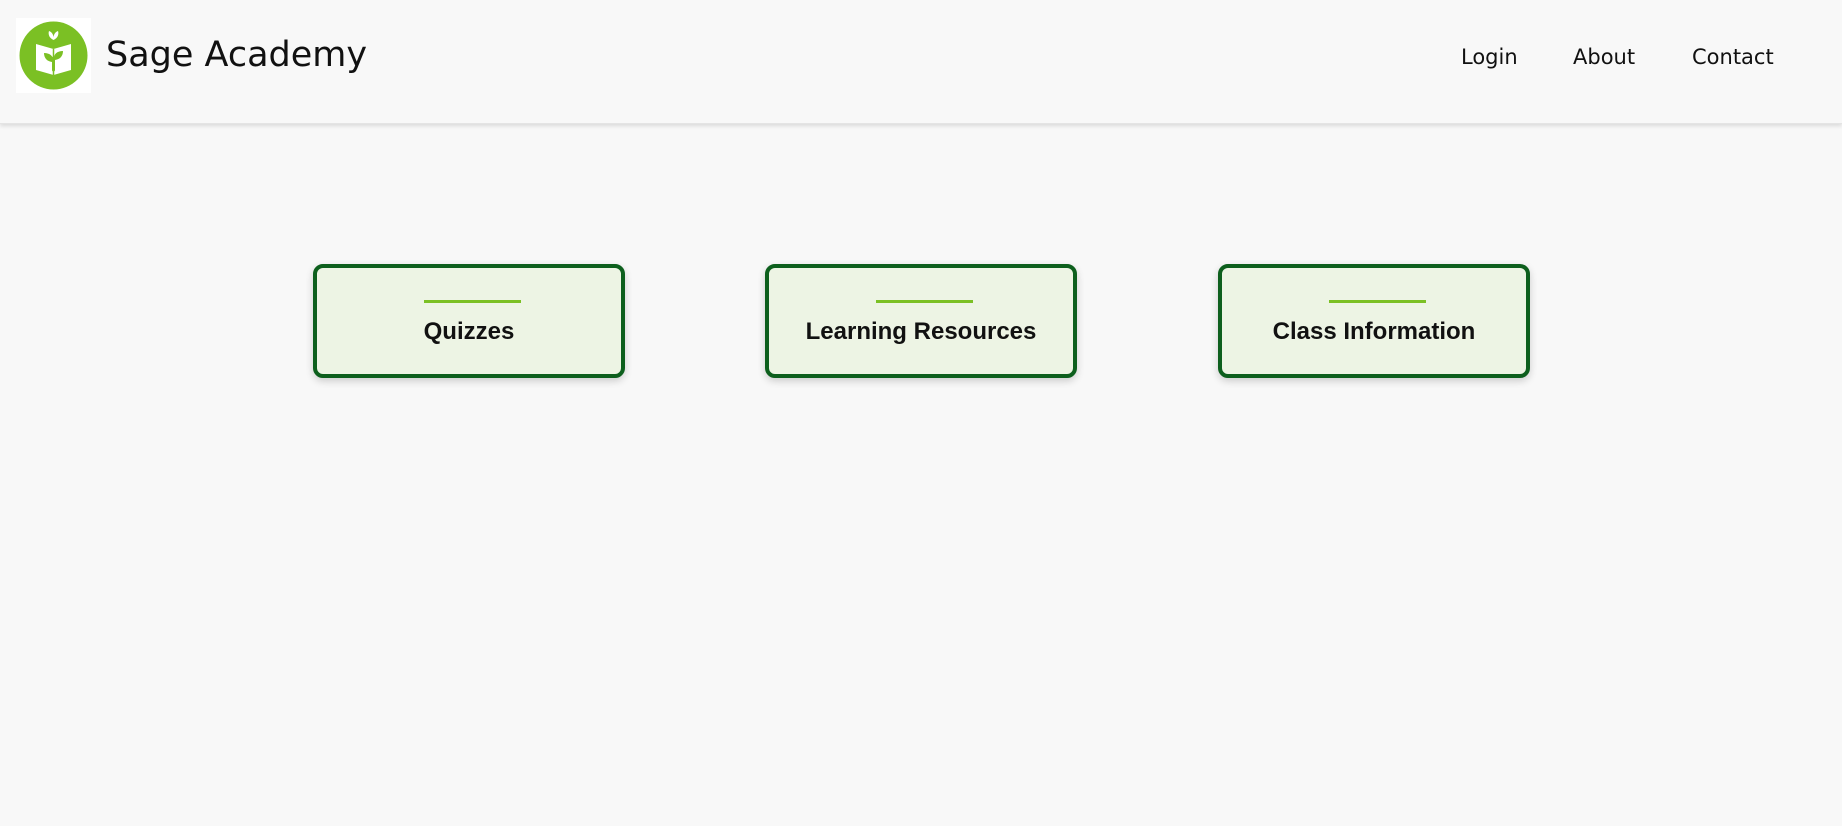 The height and width of the screenshot is (826, 1842). I want to click on nav-contact-link: Contact, so click(1733, 57).